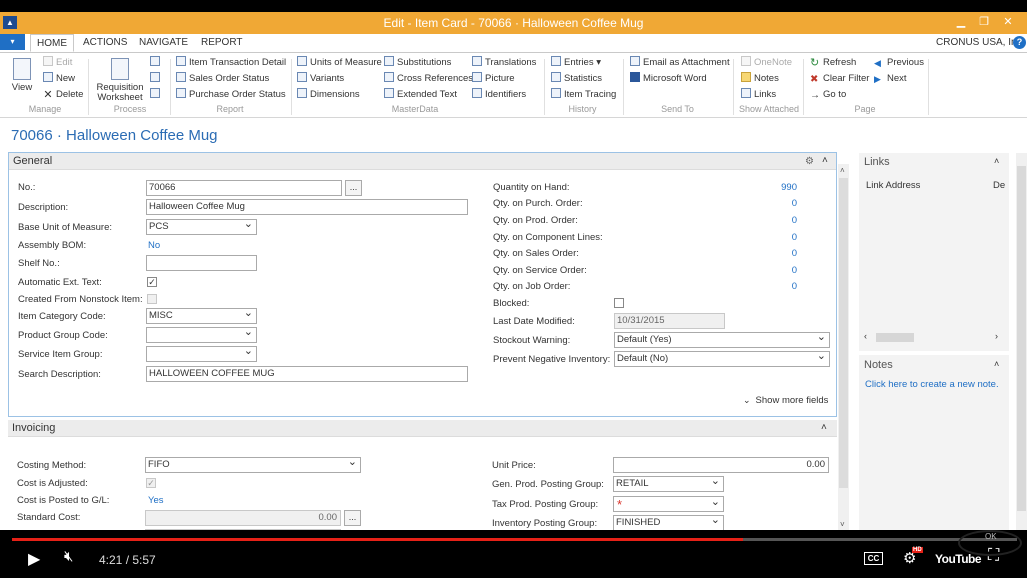 Image resolution: width=1027 pixels, height=578 pixels. I want to click on qty-on-service-order-value: 0, so click(773, 270).